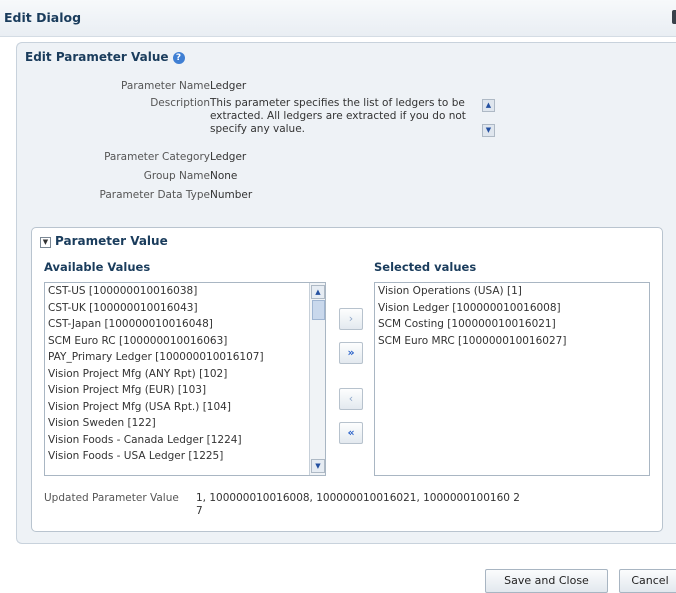  What do you see at coordinates (512, 341) in the screenshot?
I see `list-item: SCM Euro MRC [100000010016027]` at bounding box center [512, 341].